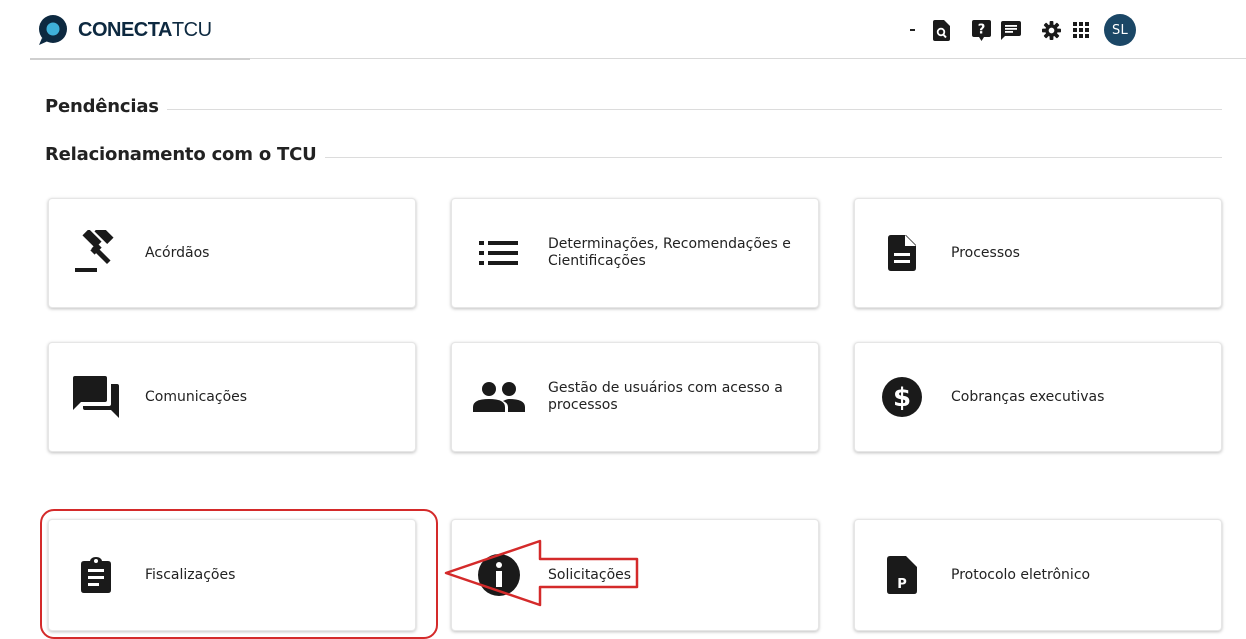 The width and height of the screenshot is (1246, 639). Describe the element at coordinates (1038, 253) in the screenshot. I see `card-processos: Processos` at that location.